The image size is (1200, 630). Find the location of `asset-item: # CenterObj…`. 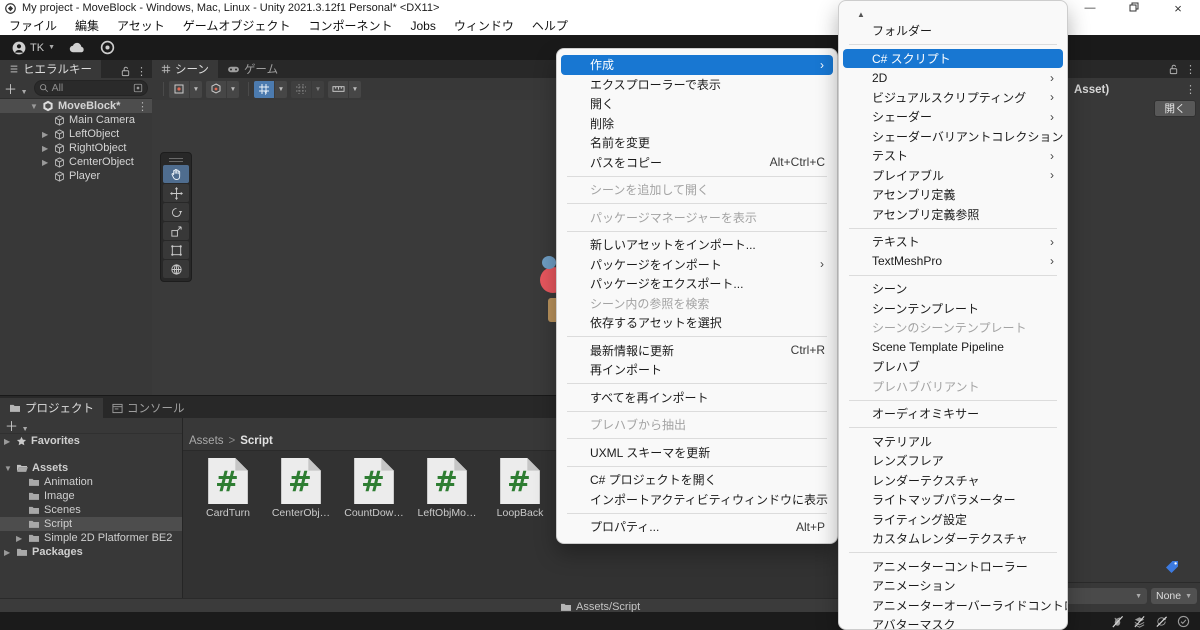

asset-item: # CenterObj… is located at coordinates (301, 488).